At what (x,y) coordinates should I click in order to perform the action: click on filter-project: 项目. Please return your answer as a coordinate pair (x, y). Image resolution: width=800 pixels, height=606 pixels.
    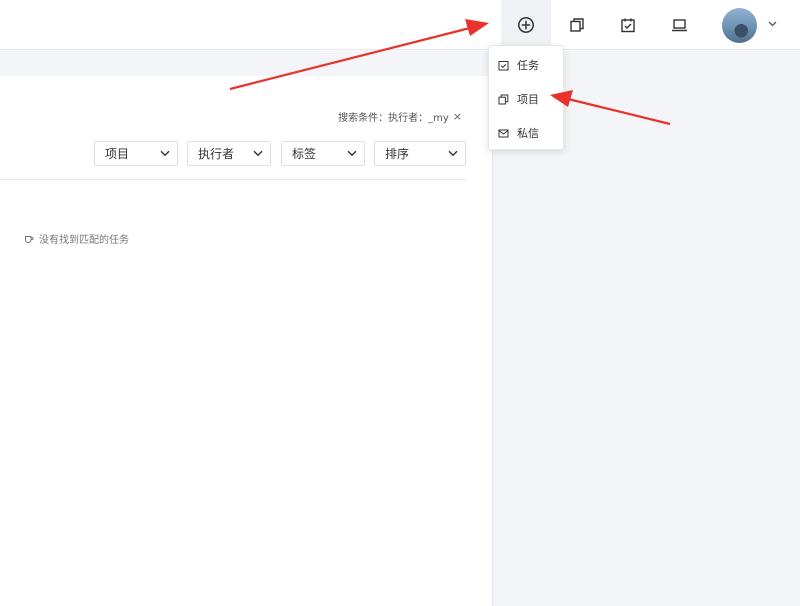
    Looking at the image, I should click on (136, 153).